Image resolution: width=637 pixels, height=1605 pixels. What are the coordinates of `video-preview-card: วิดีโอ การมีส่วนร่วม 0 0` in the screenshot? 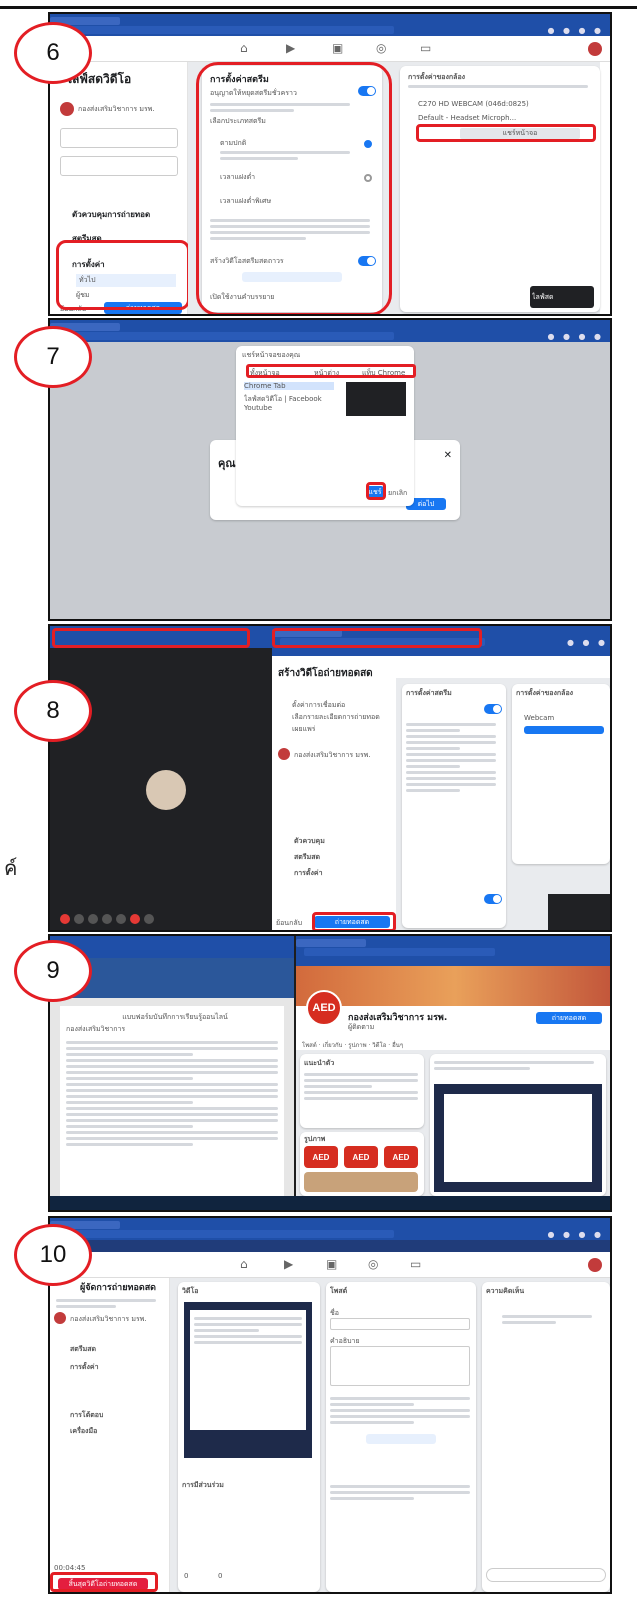 It's located at (249, 1437).